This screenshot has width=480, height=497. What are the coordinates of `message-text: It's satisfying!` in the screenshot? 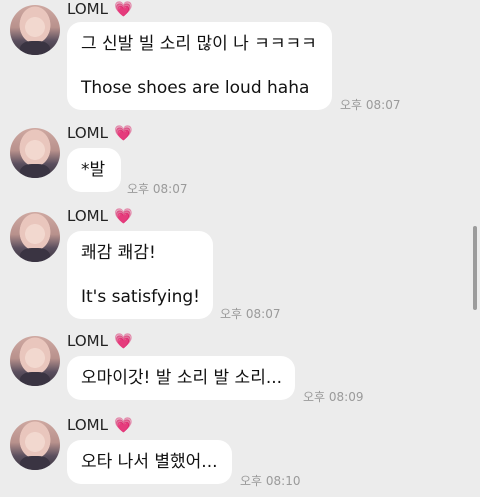 It's located at (140, 297).